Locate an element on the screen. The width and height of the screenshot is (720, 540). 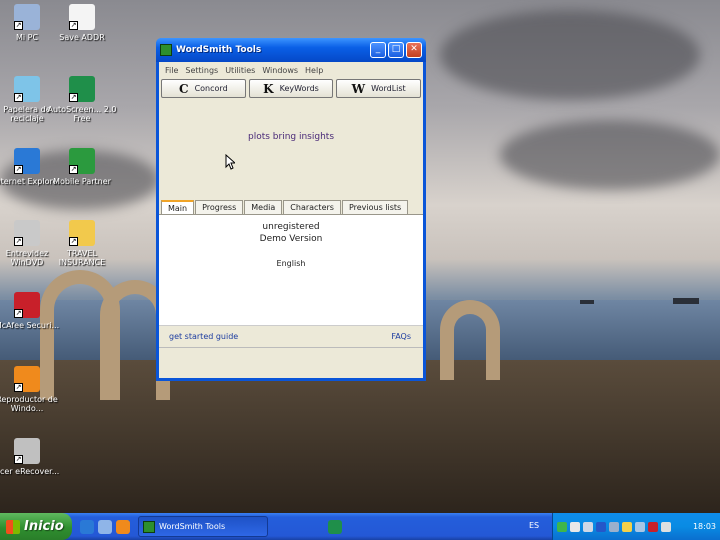
battery-icon is located at coordinates (627, 526).